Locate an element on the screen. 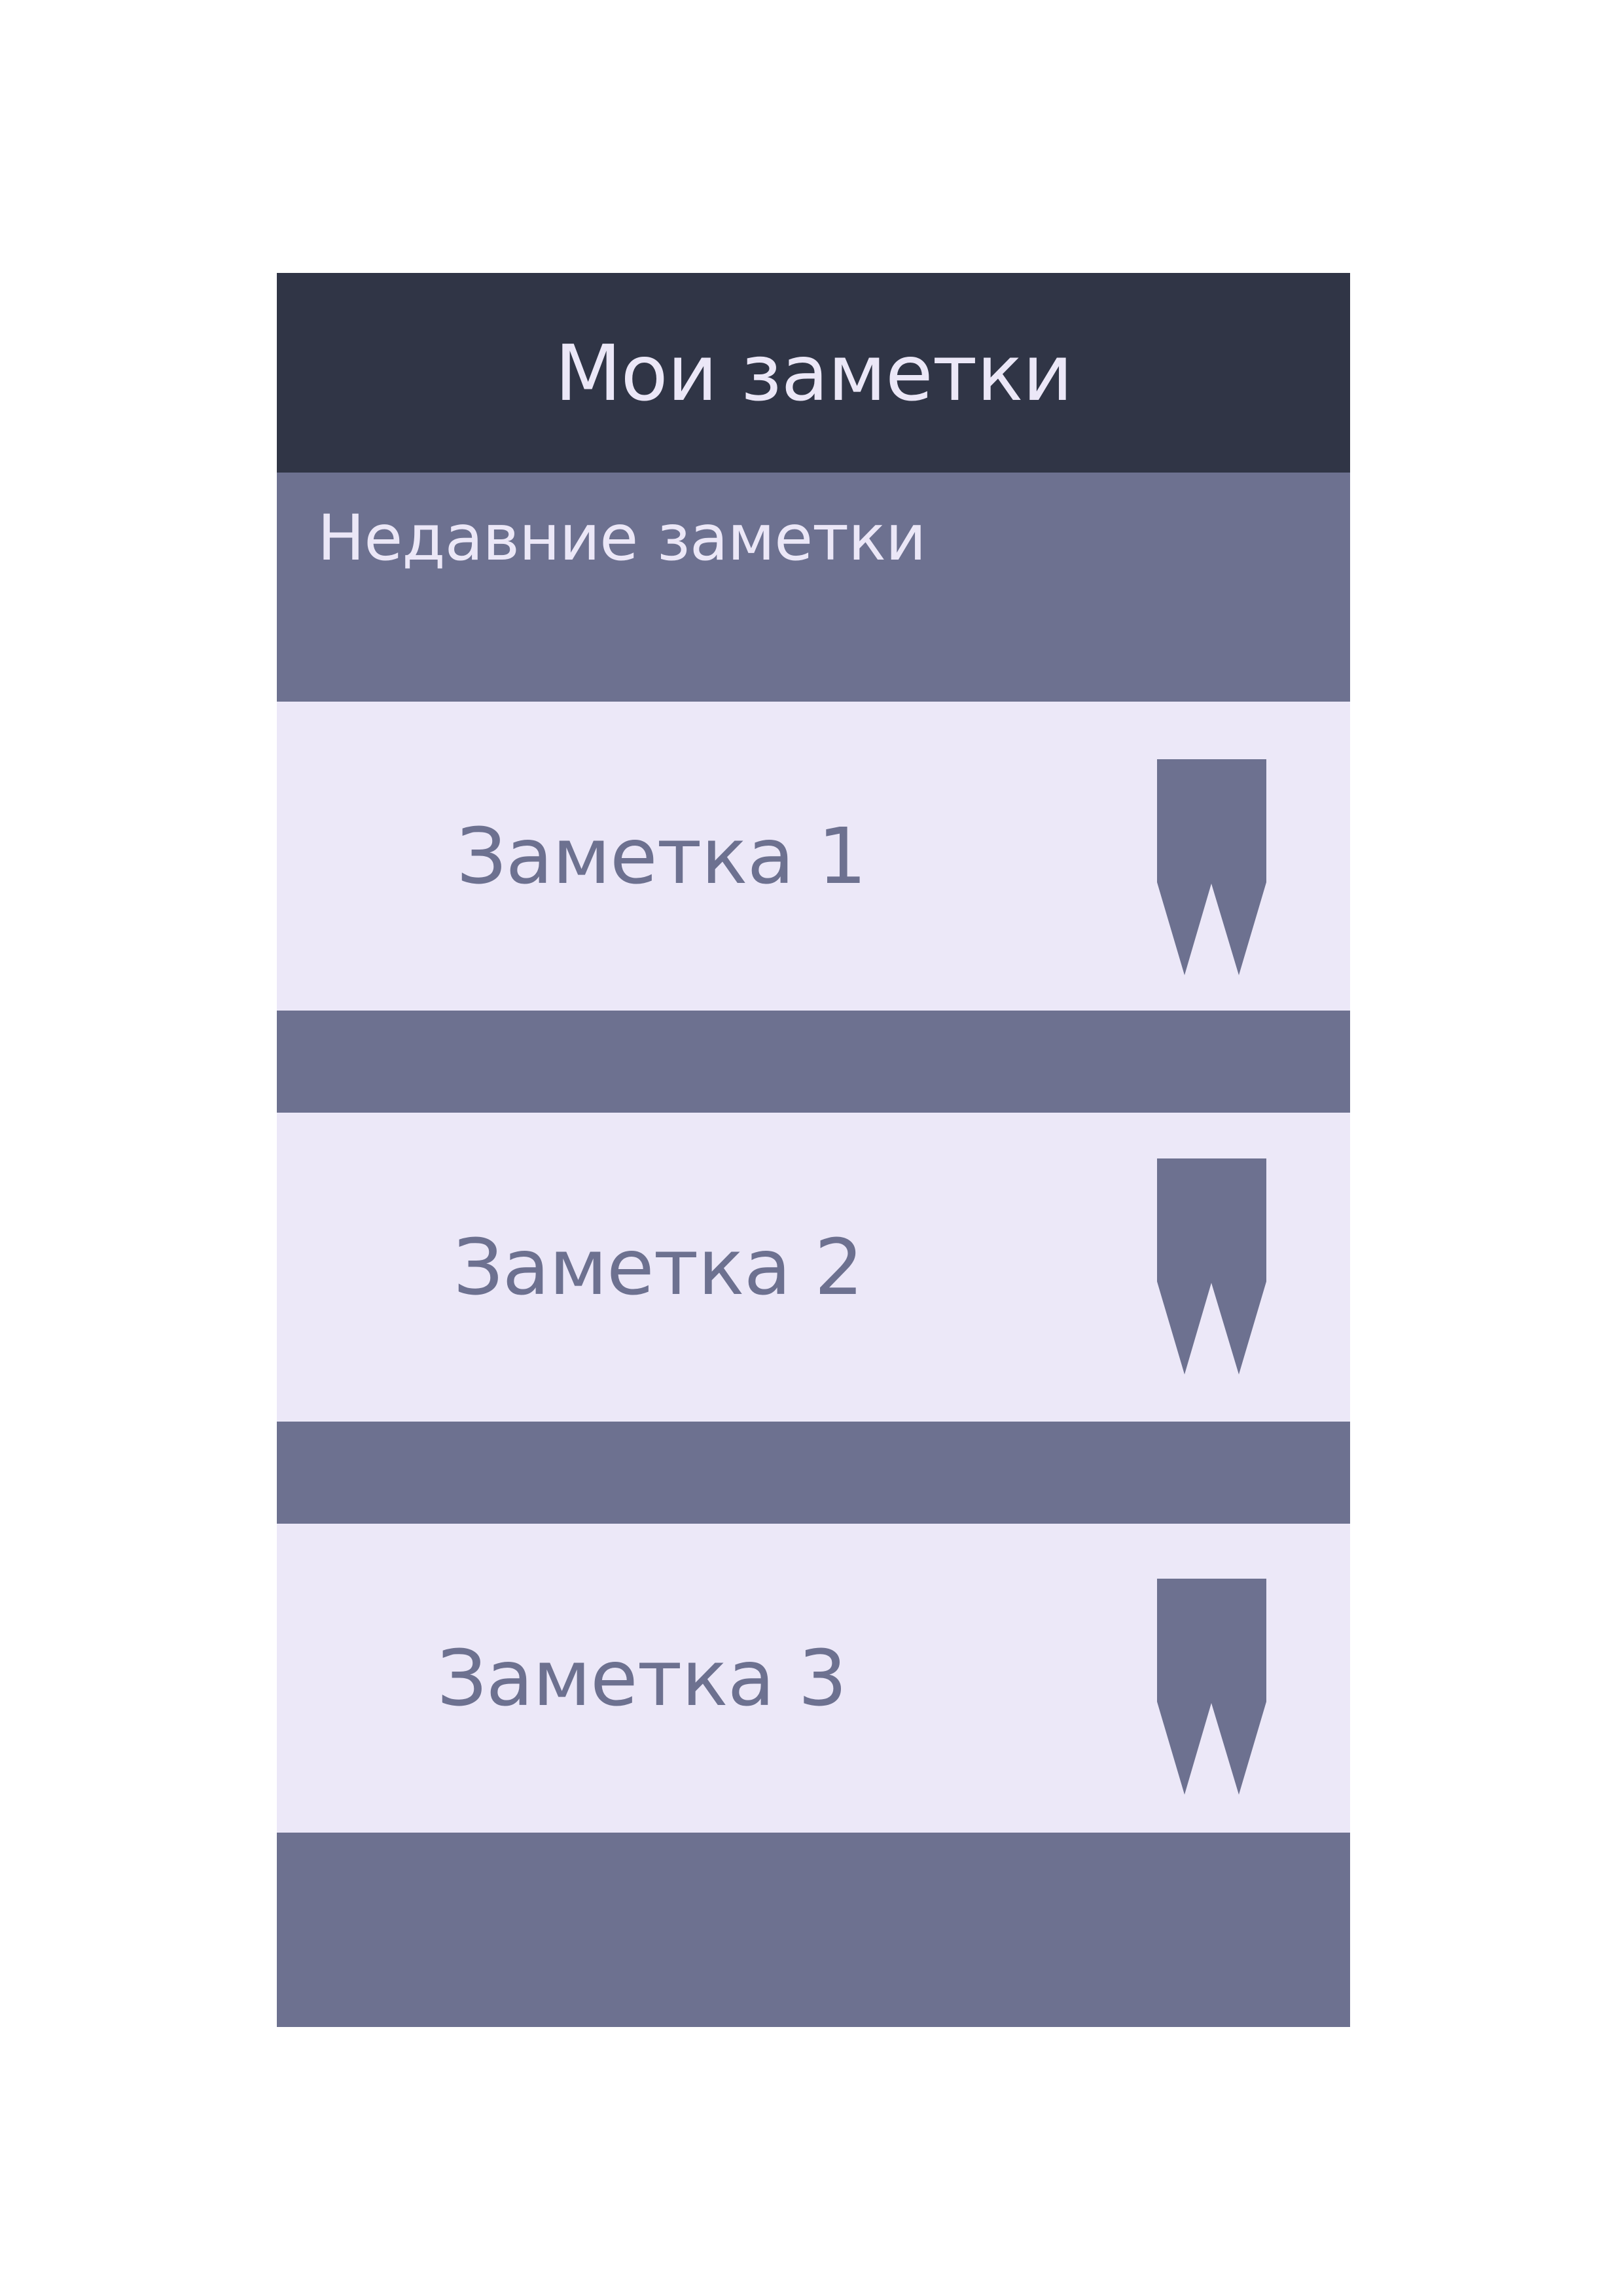 The image size is (1623, 2296). note-item-2: Заметка 2 is located at coordinates (813, 1267).